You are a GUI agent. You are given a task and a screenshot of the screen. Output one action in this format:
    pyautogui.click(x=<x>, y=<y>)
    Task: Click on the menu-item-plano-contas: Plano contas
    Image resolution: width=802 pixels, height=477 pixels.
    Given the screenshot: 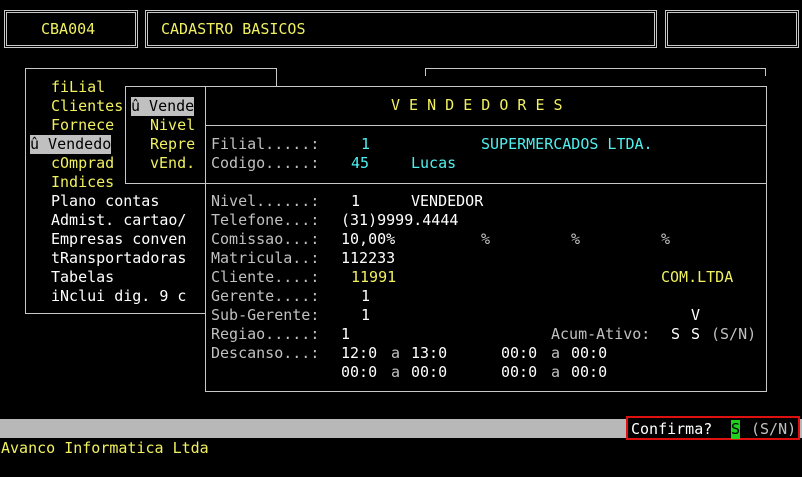 What is the action you would take?
    pyautogui.click(x=105, y=201)
    